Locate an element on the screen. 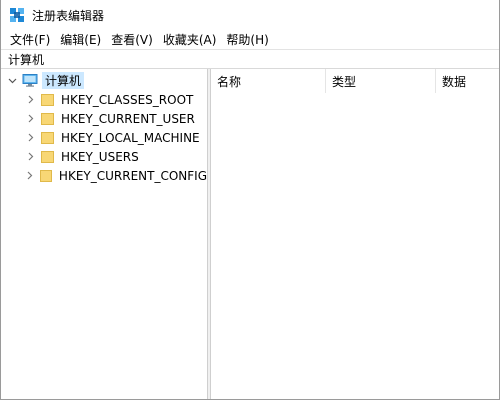 The image size is (500, 400). title-bar: 注册表编辑器 is located at coordinates (250, 15).